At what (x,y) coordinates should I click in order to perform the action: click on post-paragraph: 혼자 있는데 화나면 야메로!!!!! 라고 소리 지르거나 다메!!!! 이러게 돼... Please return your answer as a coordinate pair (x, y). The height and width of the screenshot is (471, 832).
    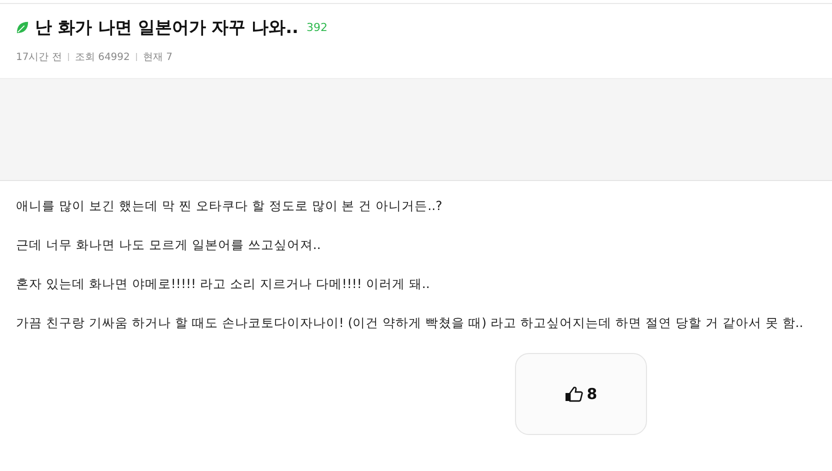
    Looking at the image, I should click on (223, 284).